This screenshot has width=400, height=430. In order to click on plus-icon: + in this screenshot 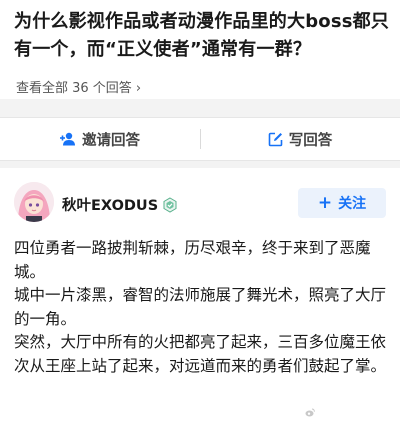, I will do `click(325, 203)`.